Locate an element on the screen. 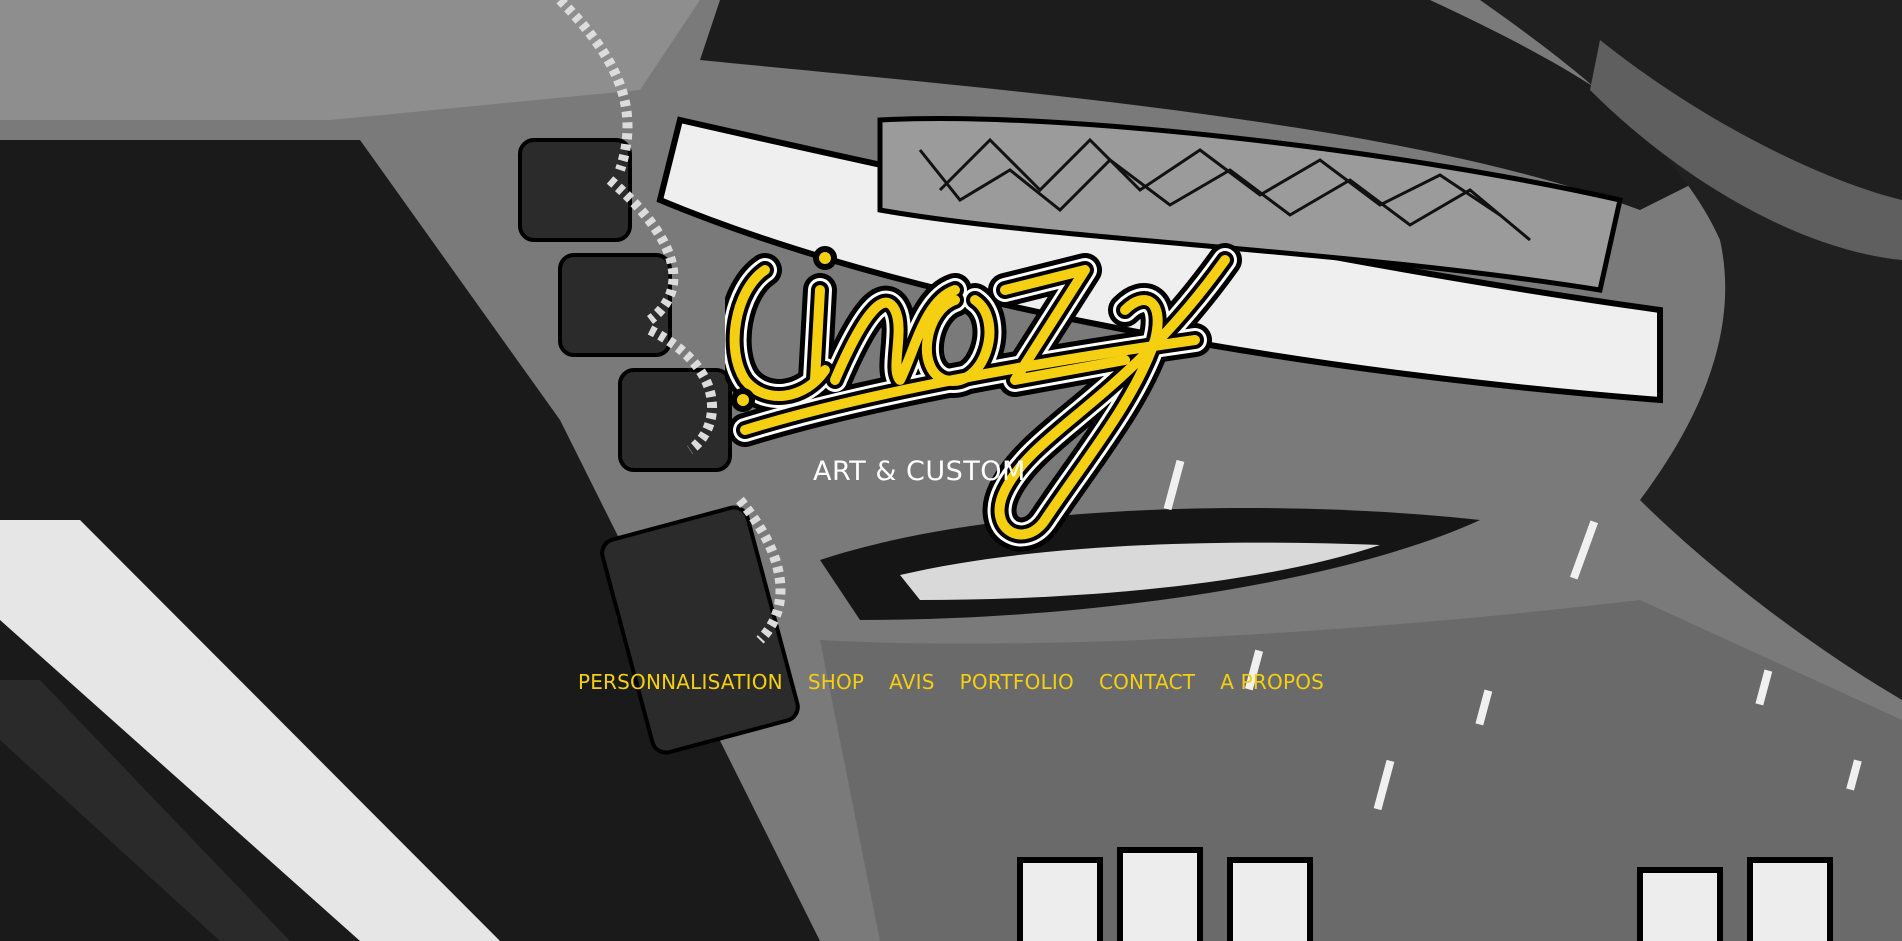 Image resolution: width=1902 pixels, height=941 pixels. nav-item-personnalisation: PERSONNALISATION is located at coordinates (680, 682).